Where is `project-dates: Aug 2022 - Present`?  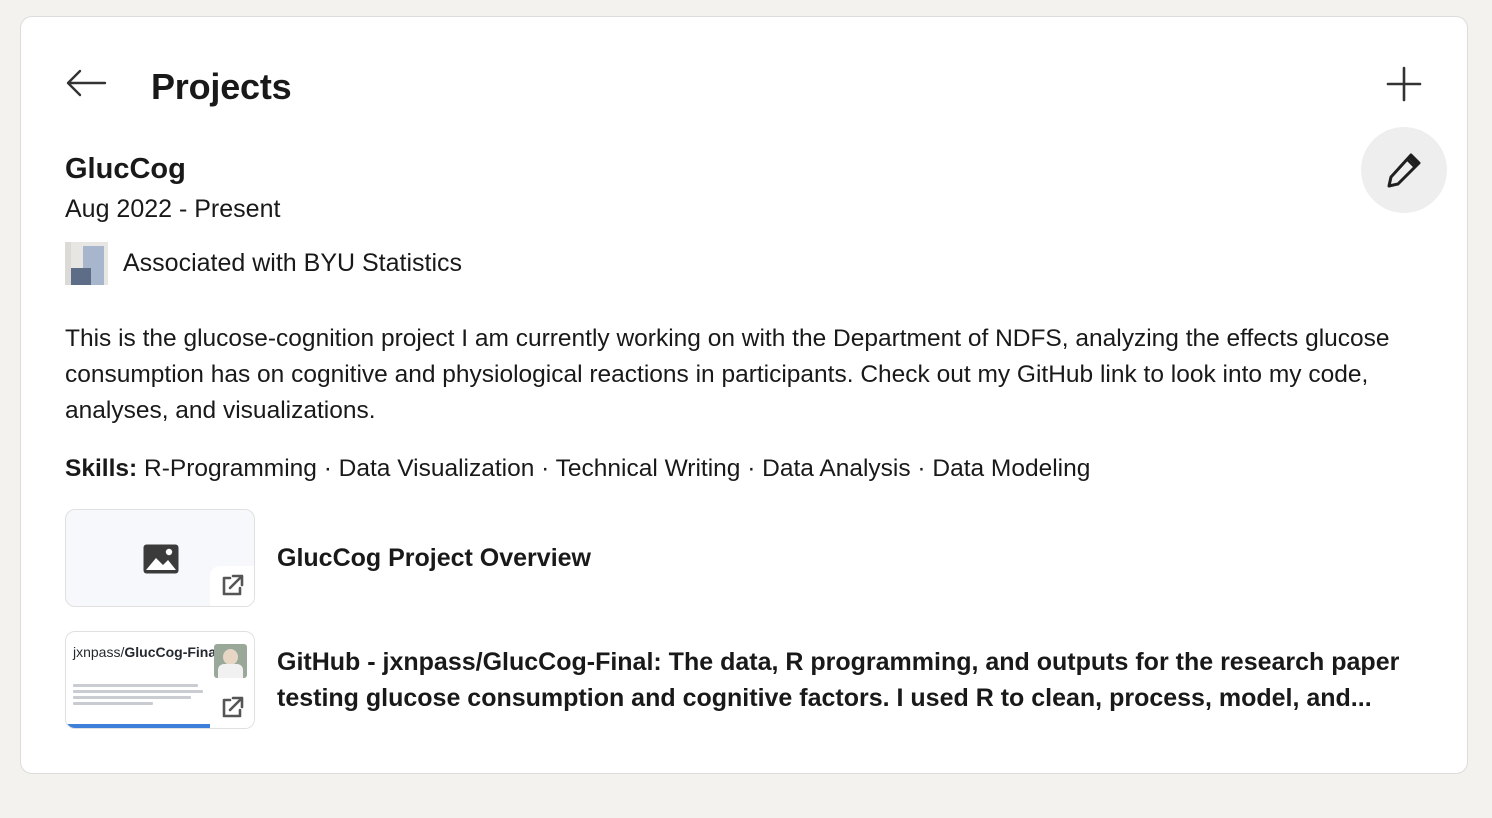
project-dates: Aug 2022 - Present is located at coordinates (173, 209).